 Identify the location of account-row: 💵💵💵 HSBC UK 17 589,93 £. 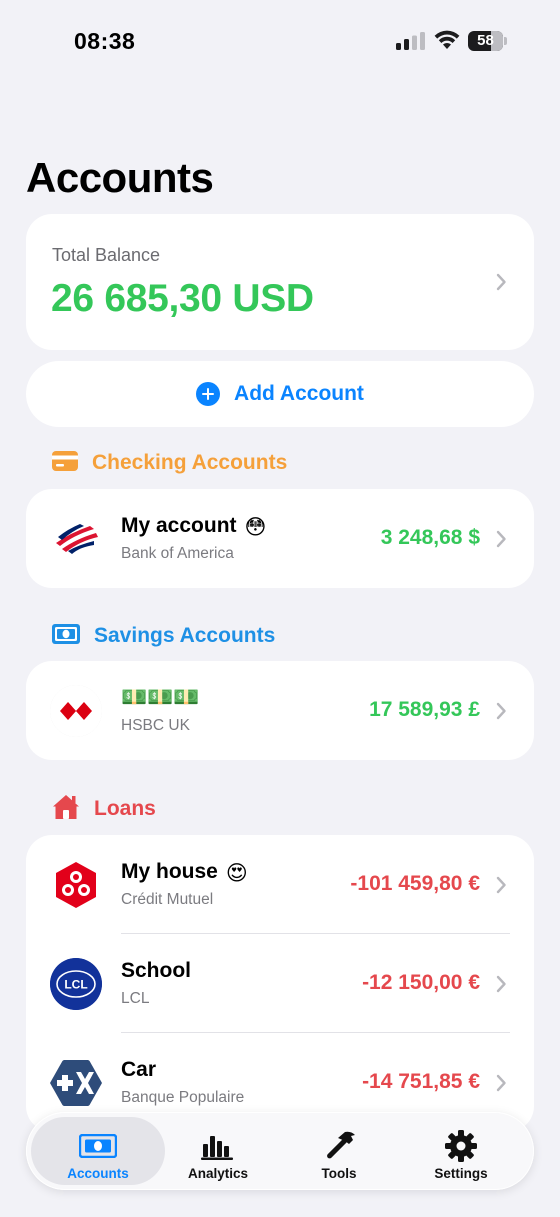
(280, 710).